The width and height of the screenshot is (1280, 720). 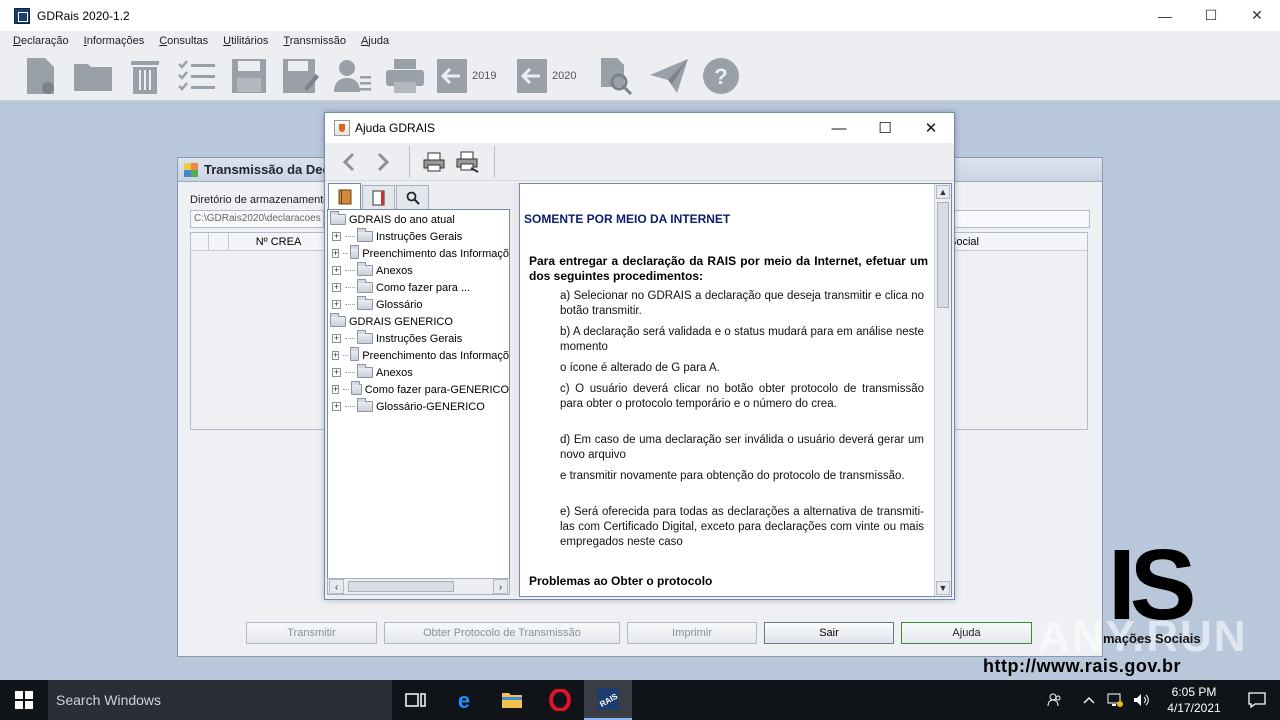 What do you see at coordinates (464, 700) in the screenshot?
I see `edge-taskbar-button: e` at bounding box center [464, 700].